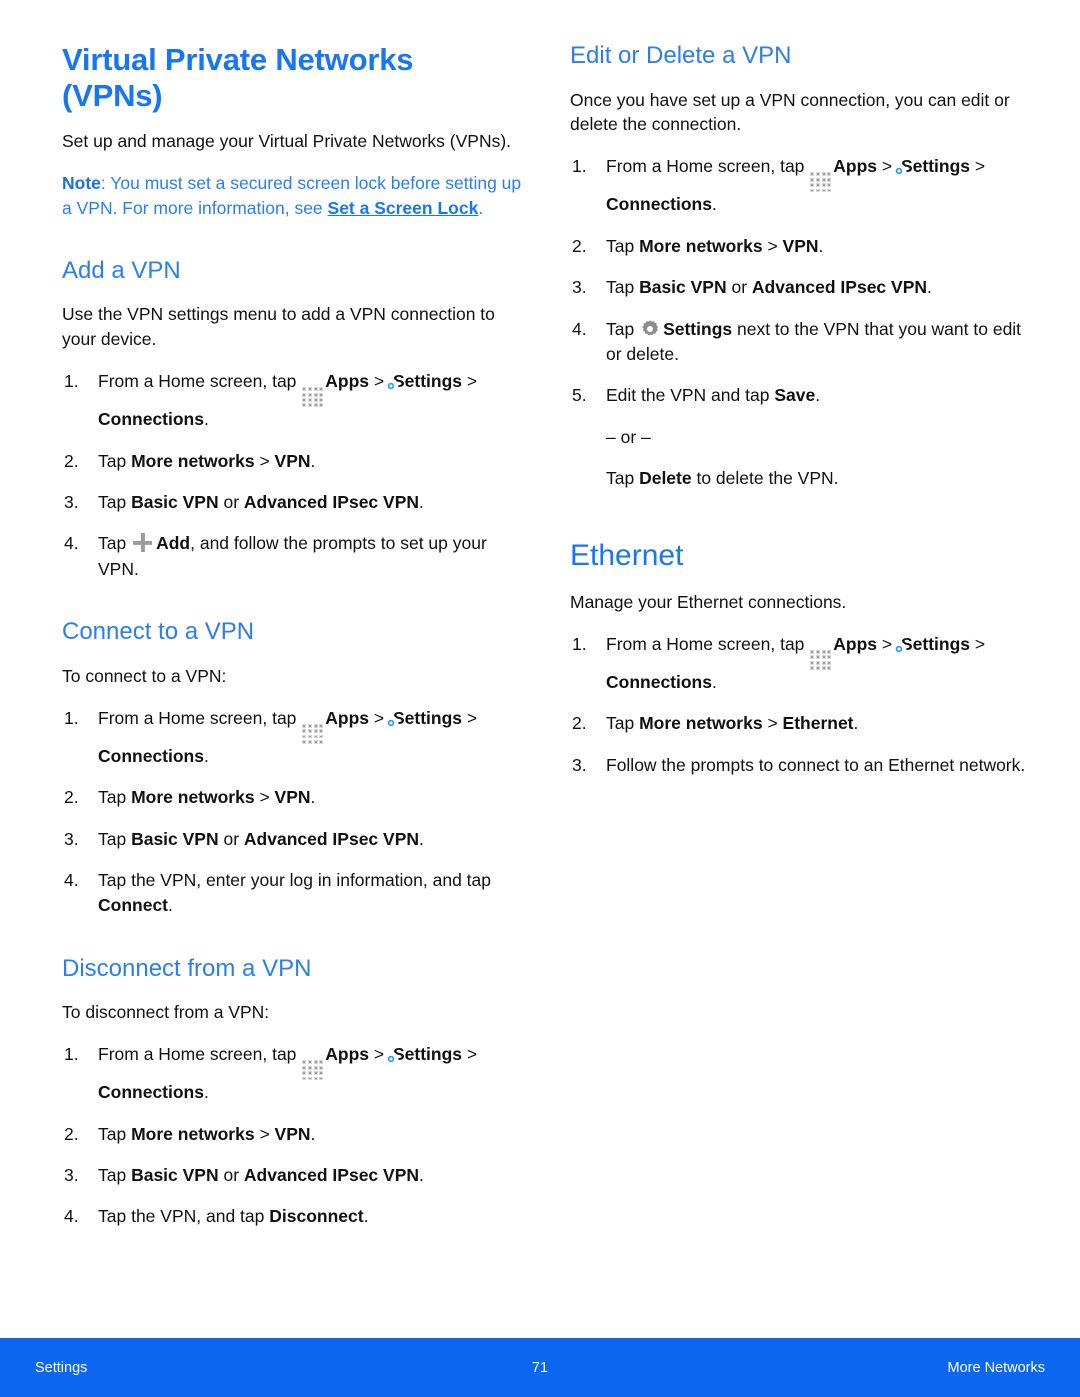 The width and height of the screenshot is (1080, 1397). What do you see at coordinates (231, 838) in the screenshot?
I see `sep: or` at bounding box center [231, 838].